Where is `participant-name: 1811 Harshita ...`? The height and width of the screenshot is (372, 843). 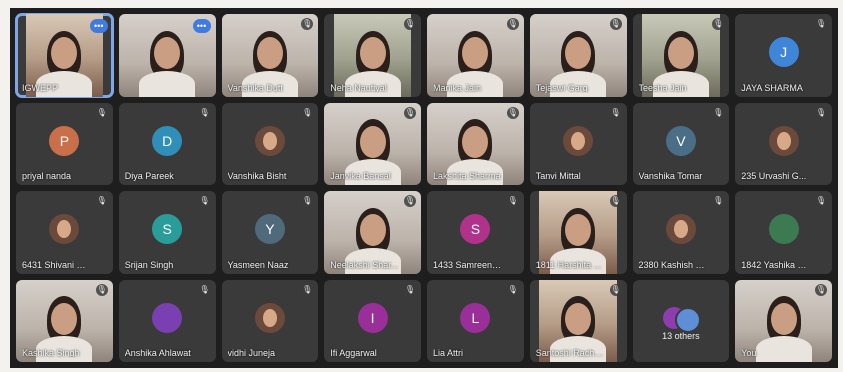
participant-name: 1811 Harshita ... is located at coordinates (568, 264).